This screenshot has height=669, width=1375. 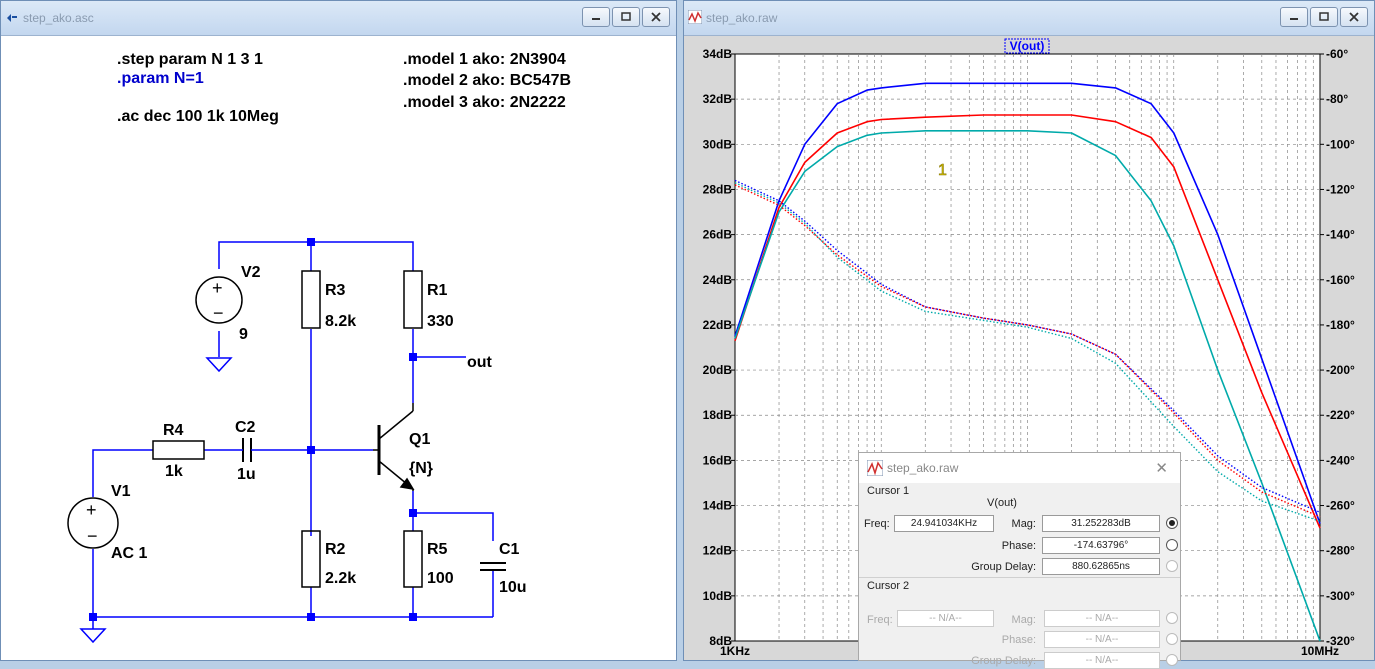 I want to click on v2-value: 9, so click(x=243, y=334).